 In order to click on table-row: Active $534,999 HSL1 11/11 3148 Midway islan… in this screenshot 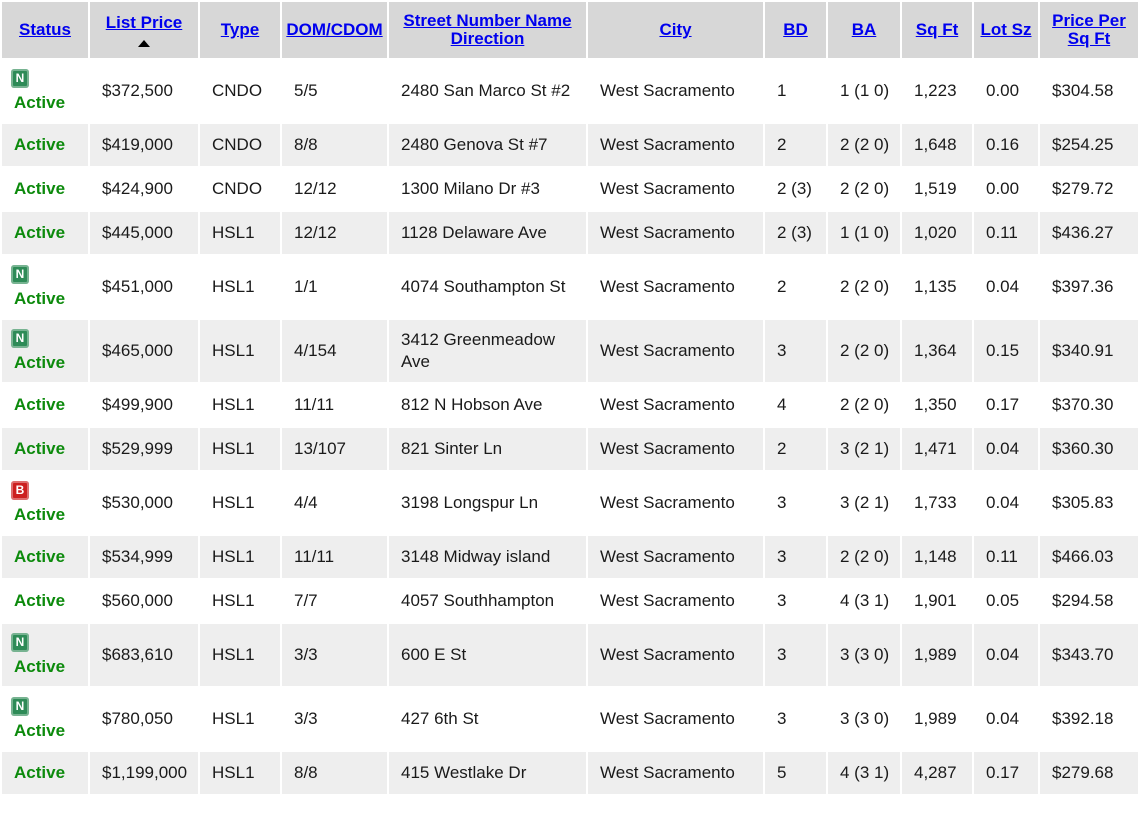, I will do `click(570, 557)`.